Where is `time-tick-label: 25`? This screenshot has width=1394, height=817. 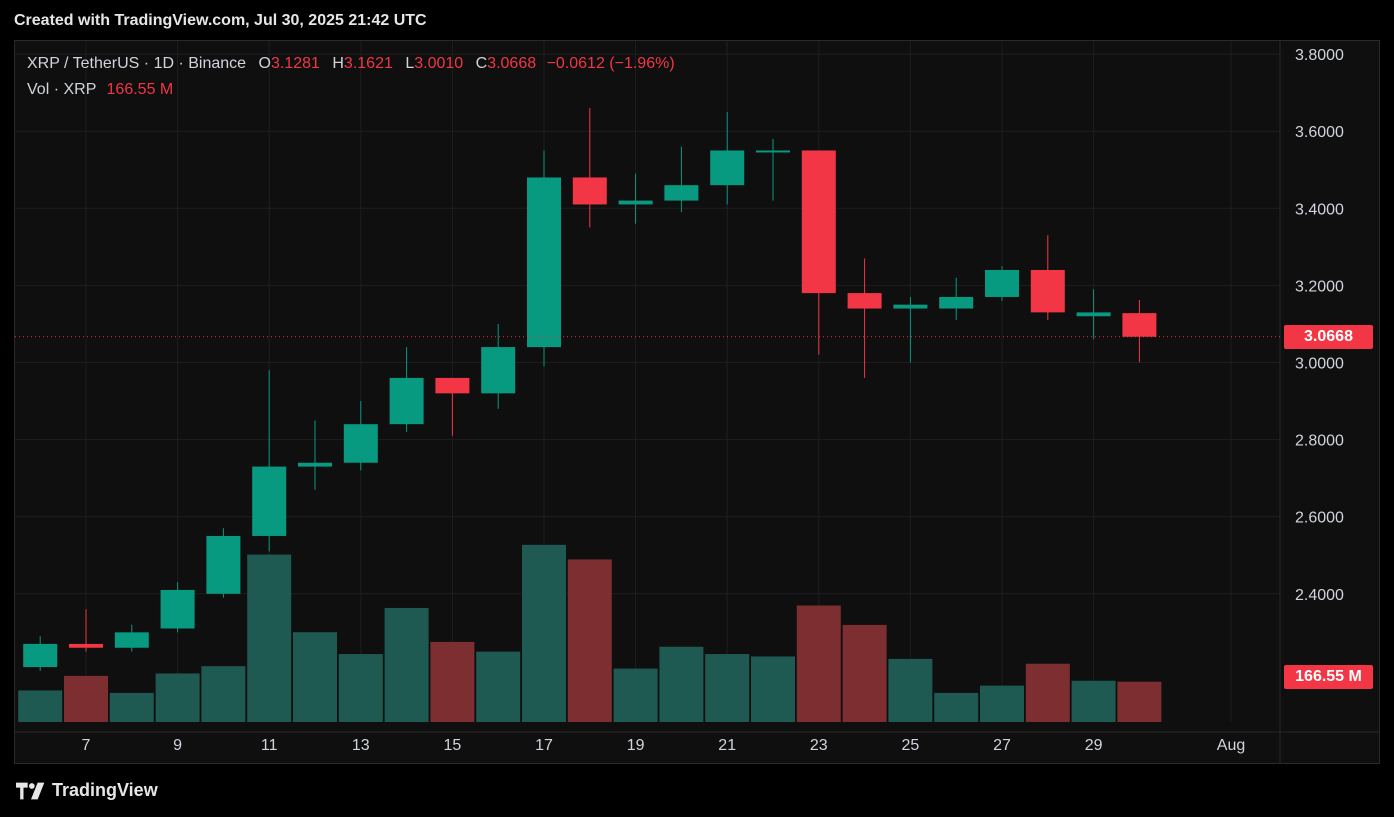
time-tick-label: 25 is located at coordinates (911, 745).